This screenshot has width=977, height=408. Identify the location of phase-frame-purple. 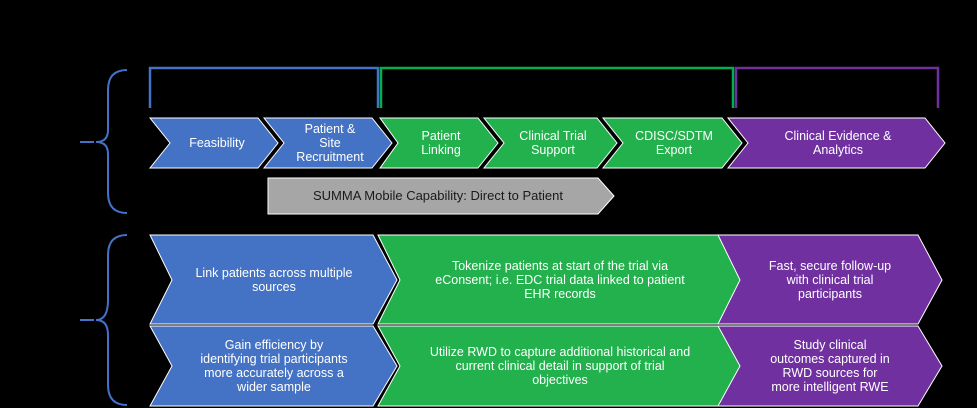
(837, 87).